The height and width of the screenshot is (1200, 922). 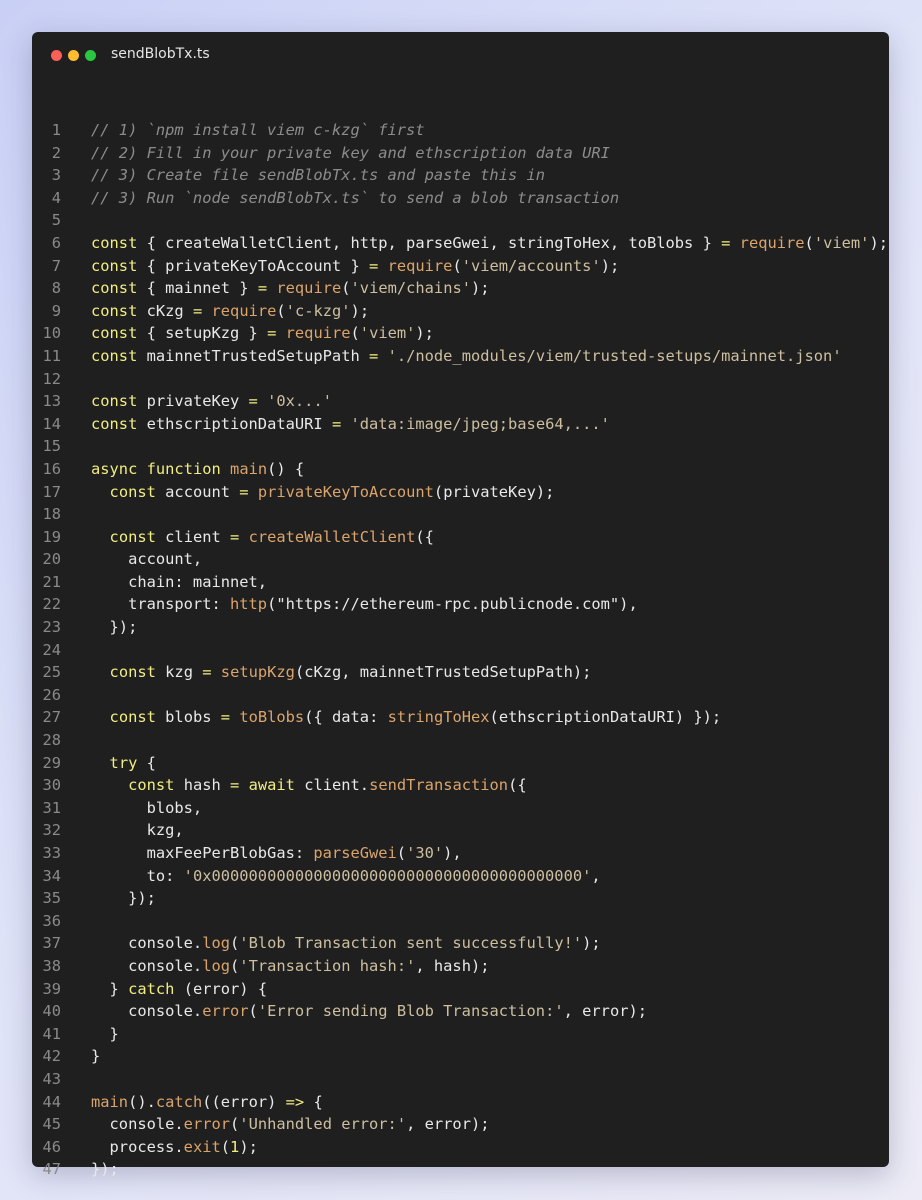 I want to click on code-text: try {, so click(x=123, y=763).